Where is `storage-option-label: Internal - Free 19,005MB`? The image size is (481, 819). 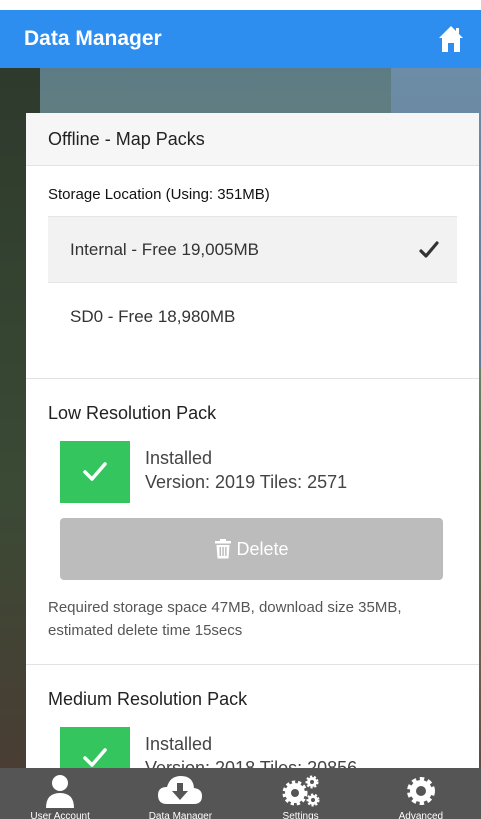
storage-option-label: Internal - Free 19,005MB is located at coordinates (164, 249).